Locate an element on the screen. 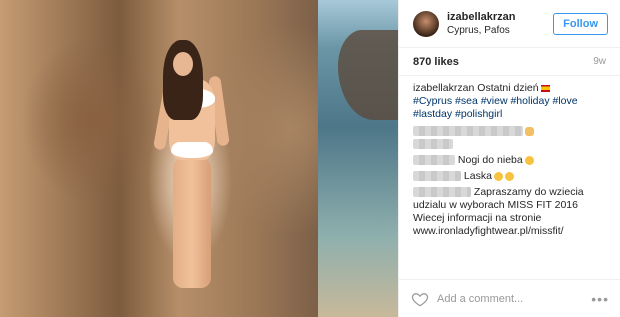 This screenshot has width=620, height=317. list-item: Nogi do nieba is located at coordinates (509, 160).